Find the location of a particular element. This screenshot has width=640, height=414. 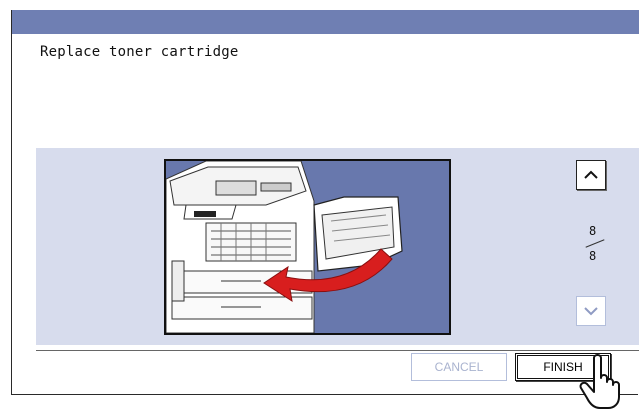

instruction-message: Replace toner cartridge is located at coordinates (139, 52).